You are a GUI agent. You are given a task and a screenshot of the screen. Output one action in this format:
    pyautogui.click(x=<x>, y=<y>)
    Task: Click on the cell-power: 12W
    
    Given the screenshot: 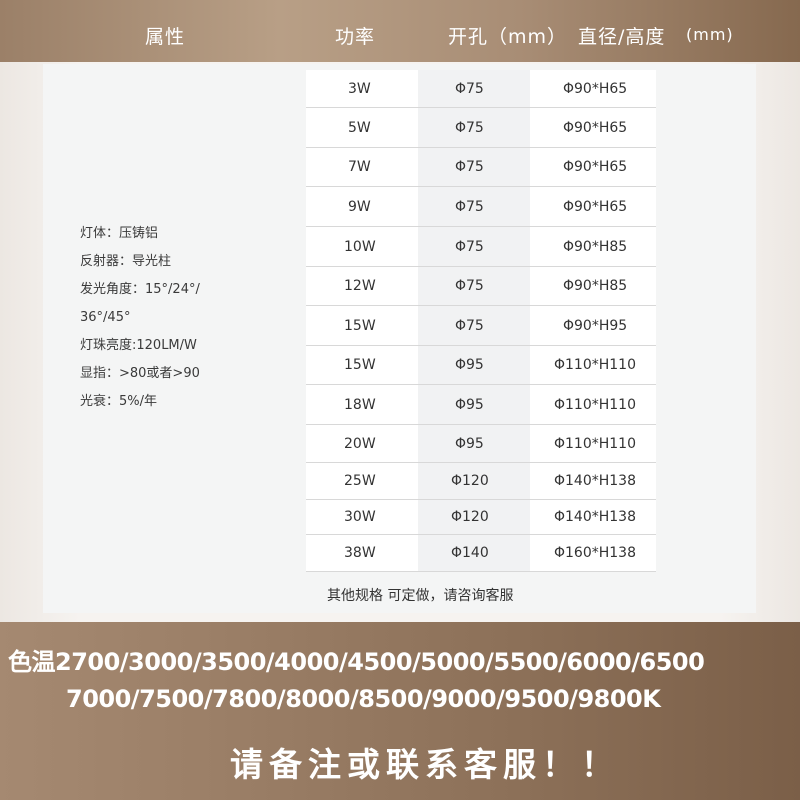 What is the action you would take?
    pyautogui.click(x=360, y=286)
    